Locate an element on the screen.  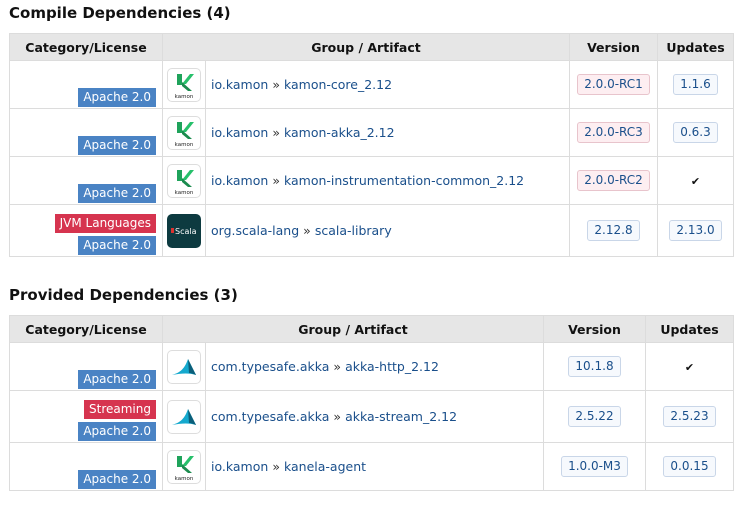
provided-dependencies-title: Provided Dependencies (3) is located at coordinates (123, 295).